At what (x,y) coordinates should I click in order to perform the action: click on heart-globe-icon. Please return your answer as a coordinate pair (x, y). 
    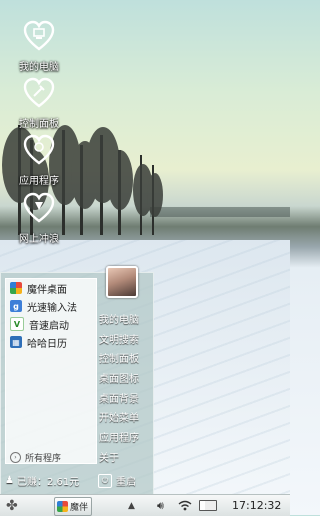
    Looking at the image, I should click on (39, 207).